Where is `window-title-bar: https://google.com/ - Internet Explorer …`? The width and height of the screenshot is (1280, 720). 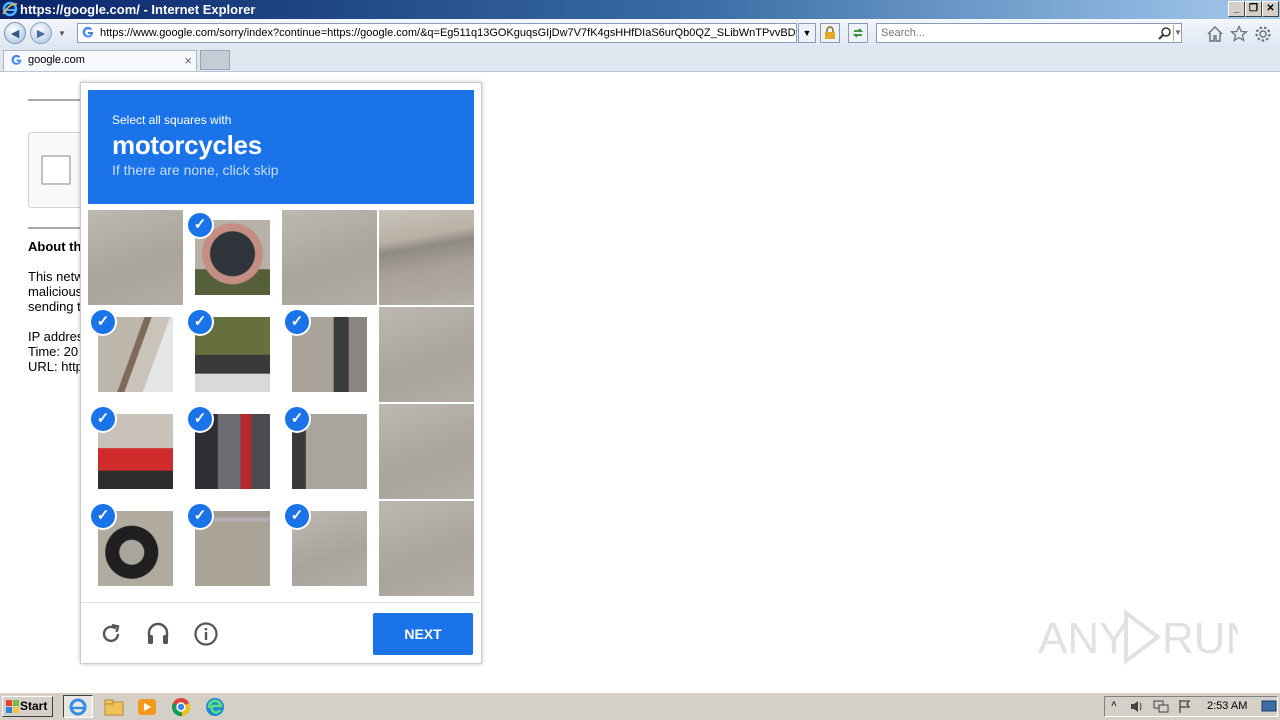
window-title-bar: https://google.com/ - Internet Explorer … is located at coordinates (640, 9).